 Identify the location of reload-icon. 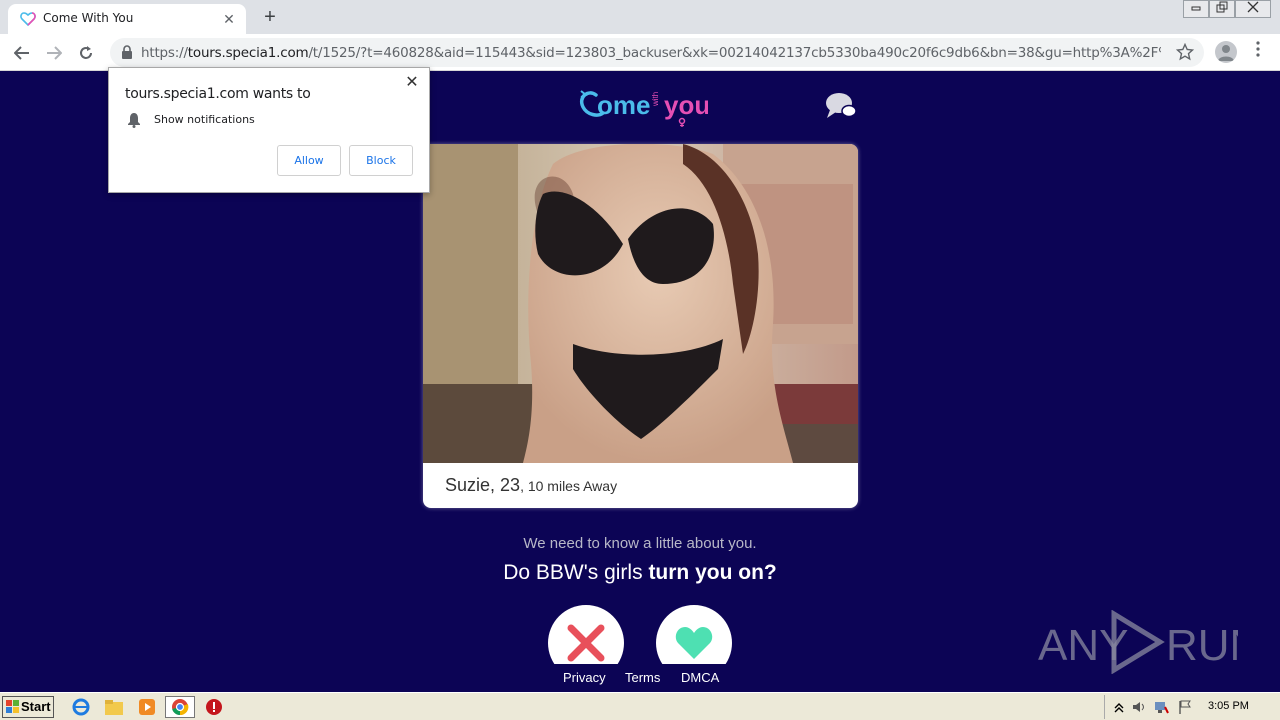
(86, 52).